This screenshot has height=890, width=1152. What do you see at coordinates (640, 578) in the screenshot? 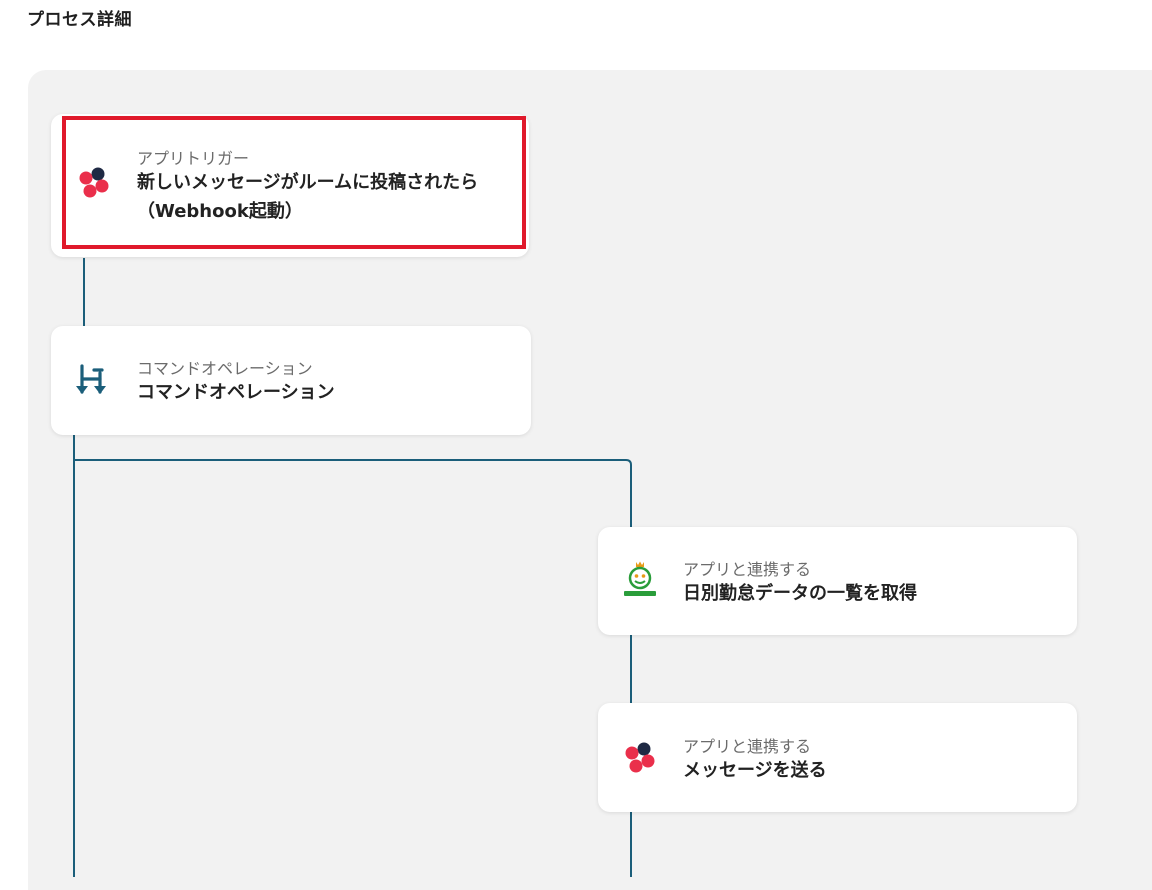
I see `king-of-time-logo-icon` at bounding box center [640, 578].